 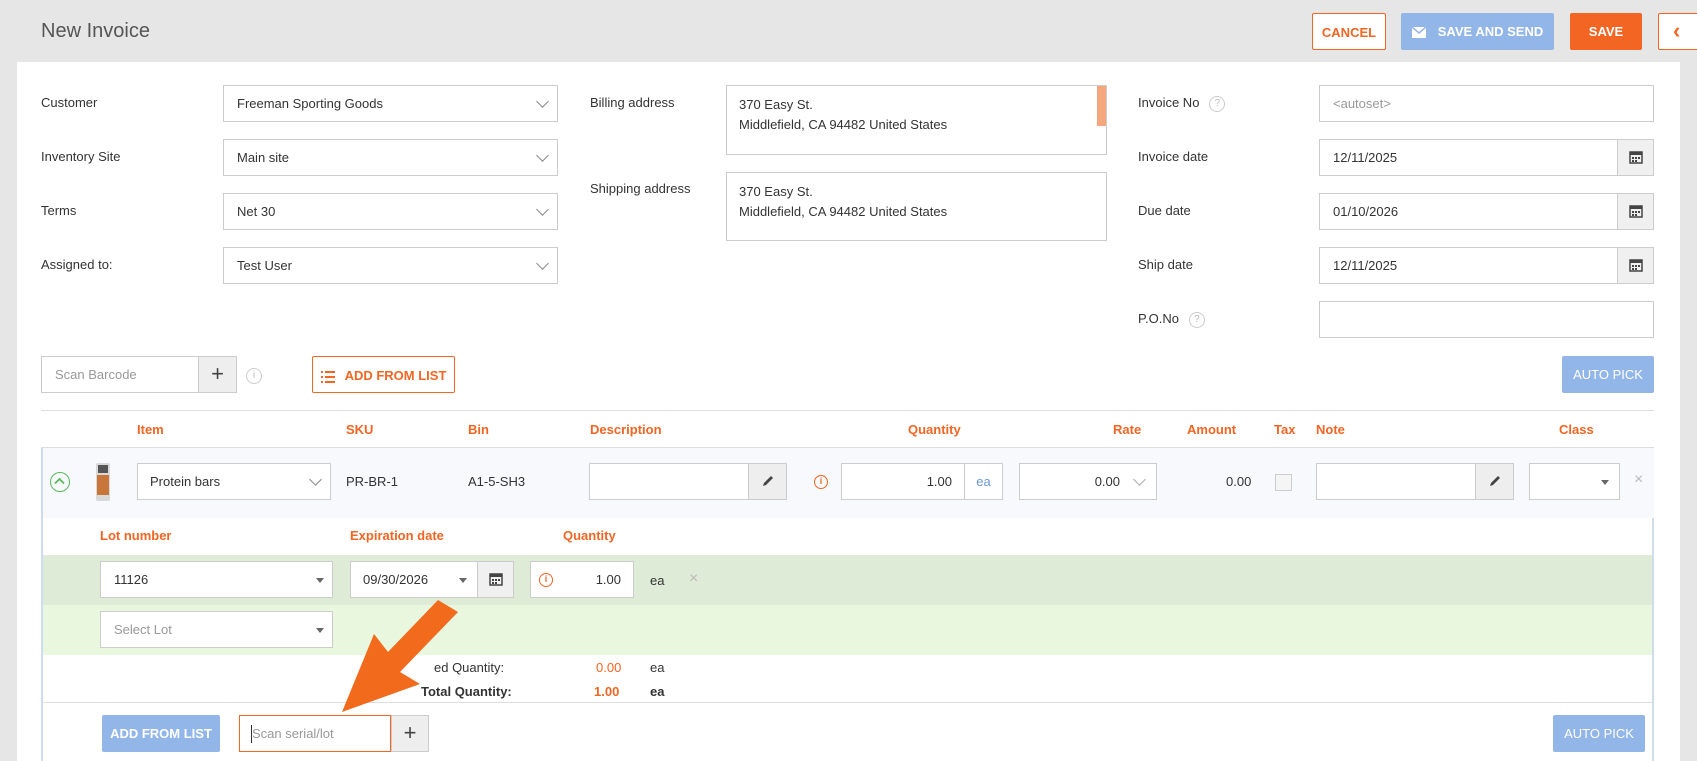 I want to click on assigned-quantity-value: 0.00, so click(x=609, y=667).